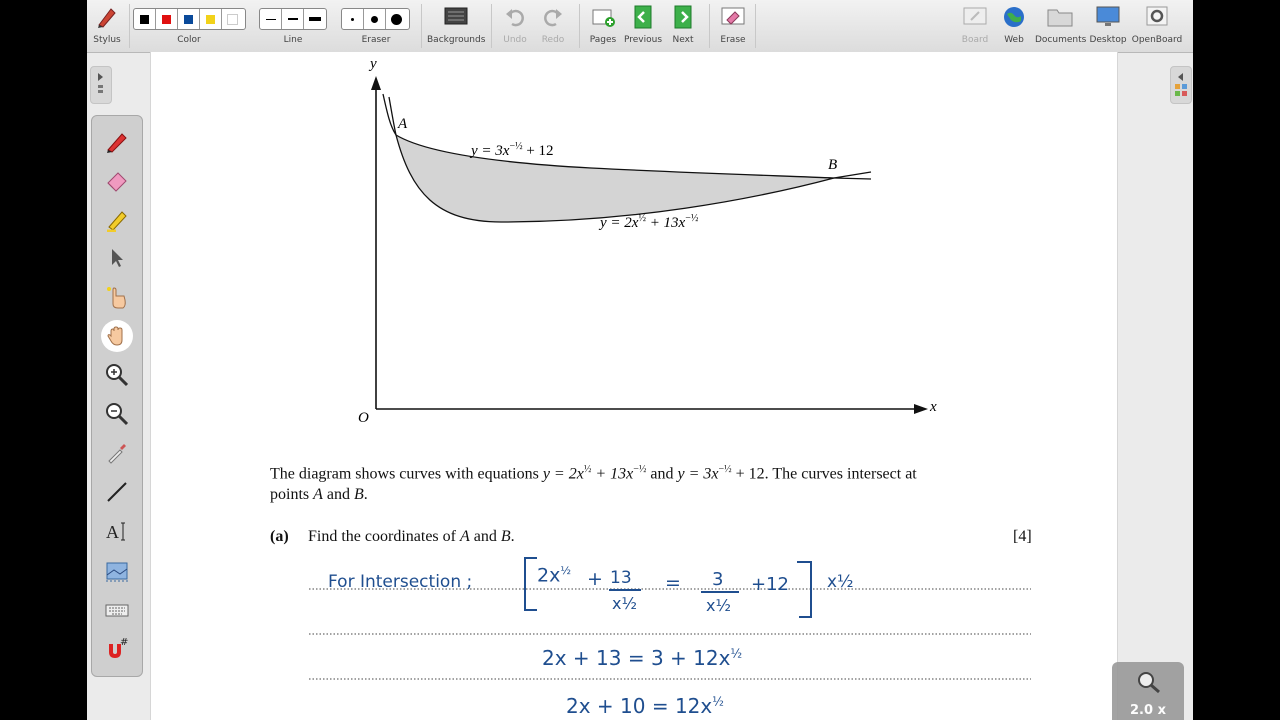  I want to click on zoom-in-icon, so click(117, 375).